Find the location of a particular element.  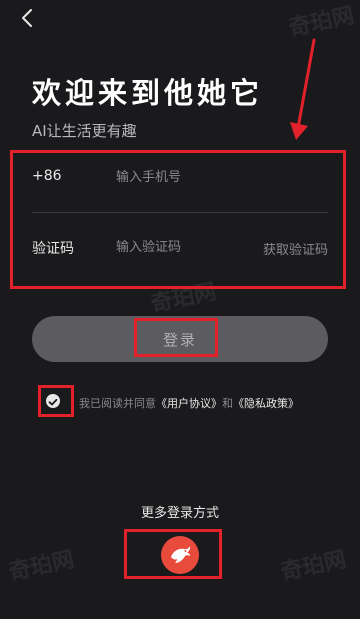

more-login-label: 更多登录方式 is located at coordinates (179, 513).